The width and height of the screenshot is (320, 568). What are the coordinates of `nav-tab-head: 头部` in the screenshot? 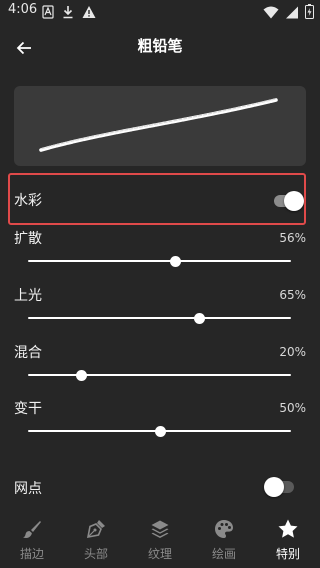 It's located at (96, 540).